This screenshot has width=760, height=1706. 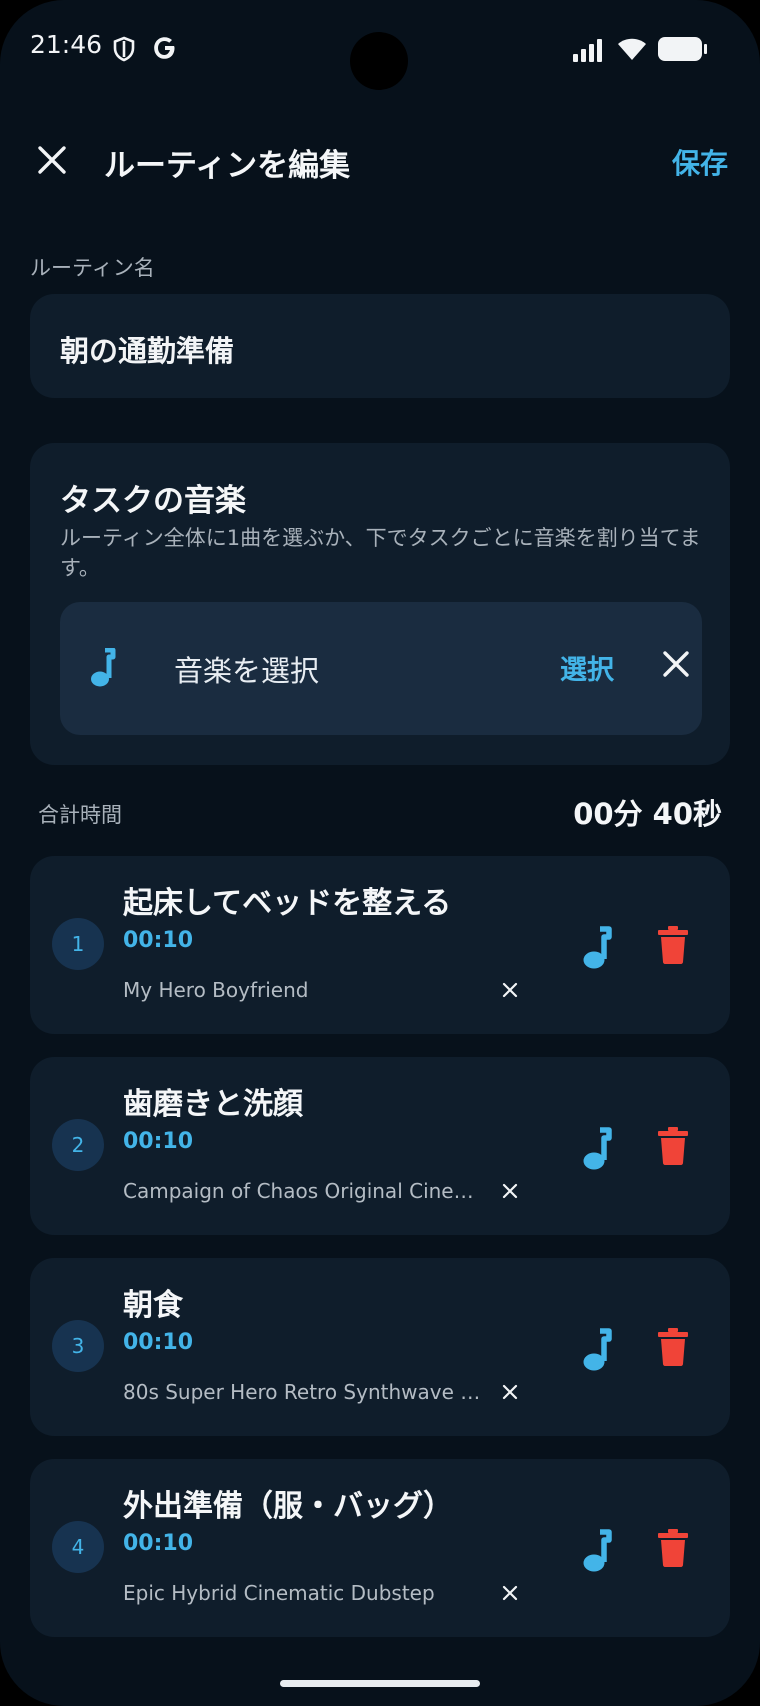 What do you see at coordinates (587, 667) in the screenshot?
I see `music-select-button: 選択` at bounding box center [587, 667].